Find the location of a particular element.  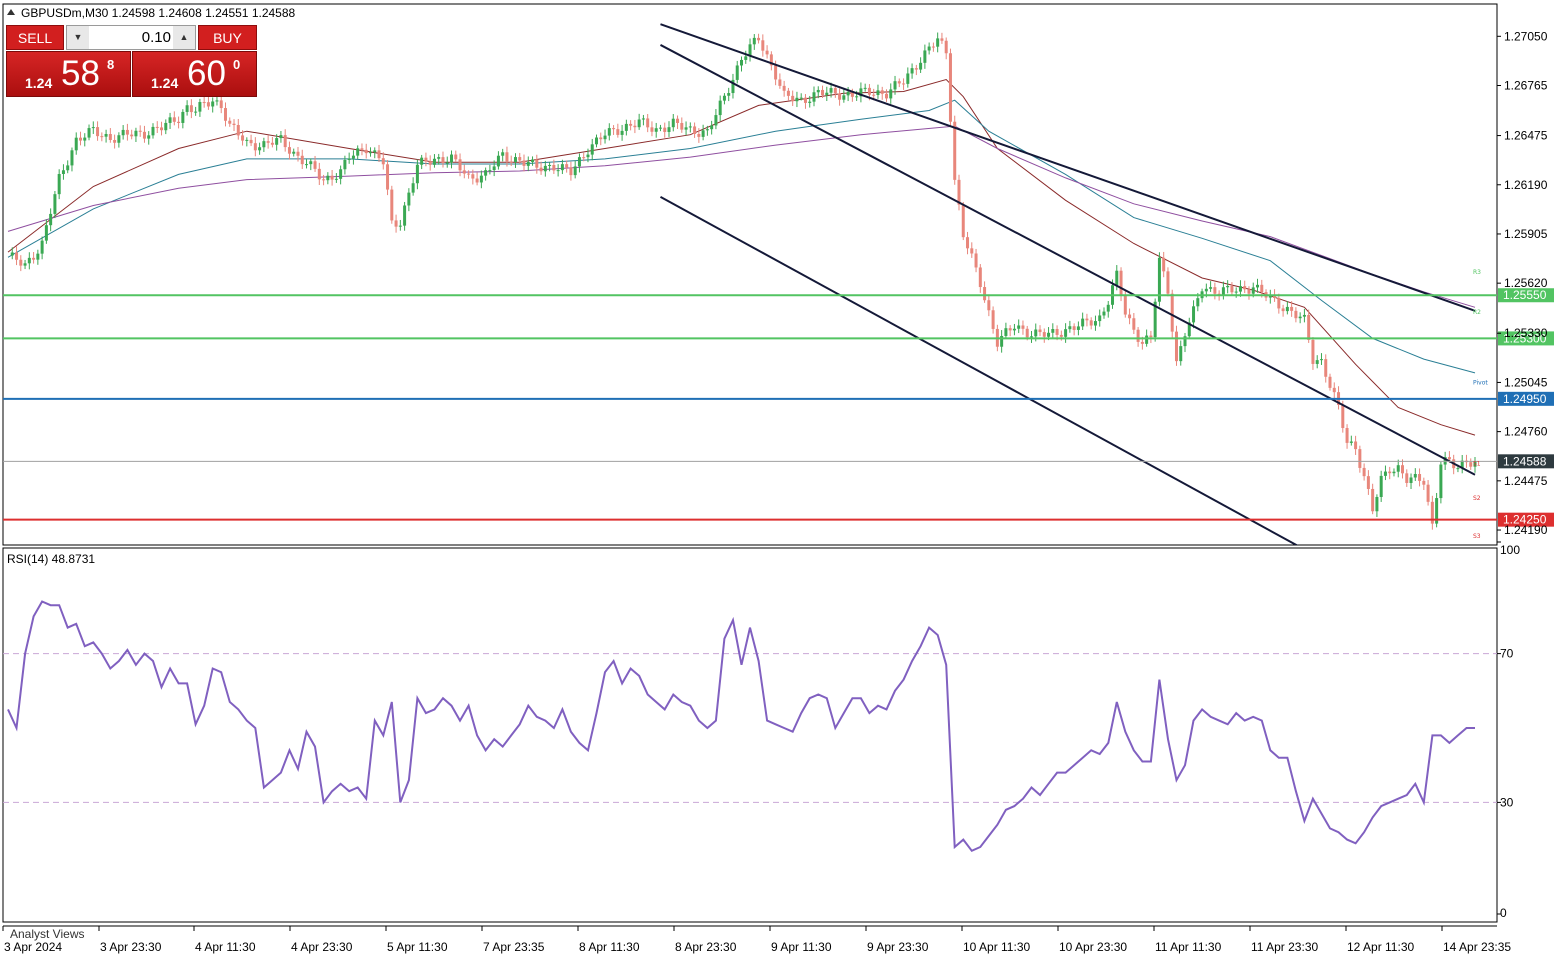

buy-price-button: 1.24 60 0 is located at coordinates (194, 74).